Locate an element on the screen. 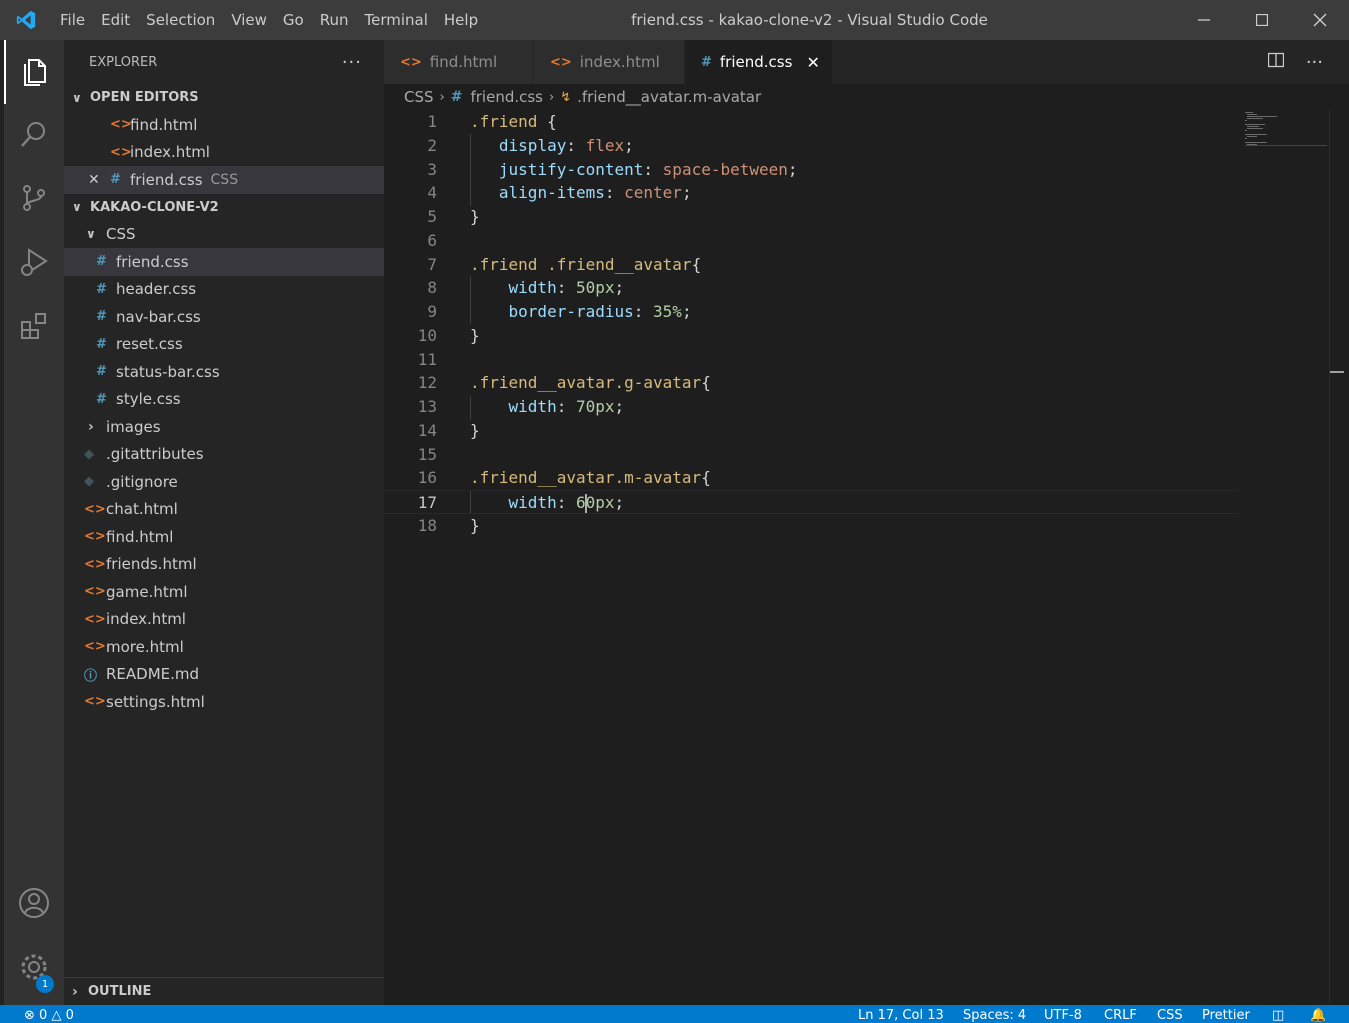 This screenshot has width=1349, height=1023. code-line: 7 .friend .friend__avatar{ is located at coordinates (811, 265).